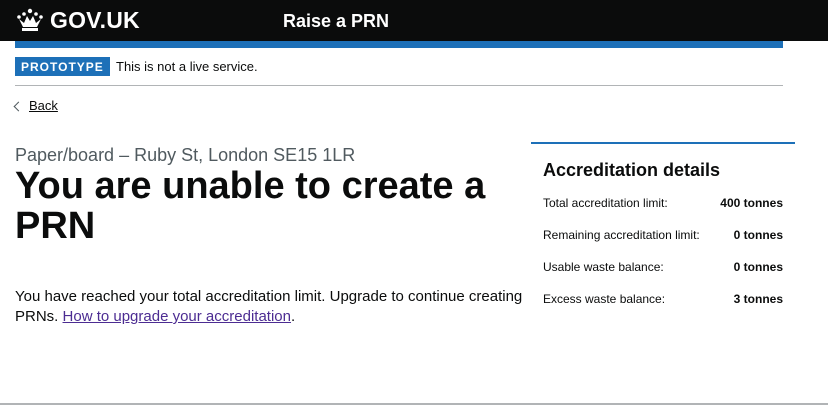 This screenshot has width=828, height=405. I want to click on detail-row-usable-balance: Usable waste balance: 0 tonnes, so click(663, 267).